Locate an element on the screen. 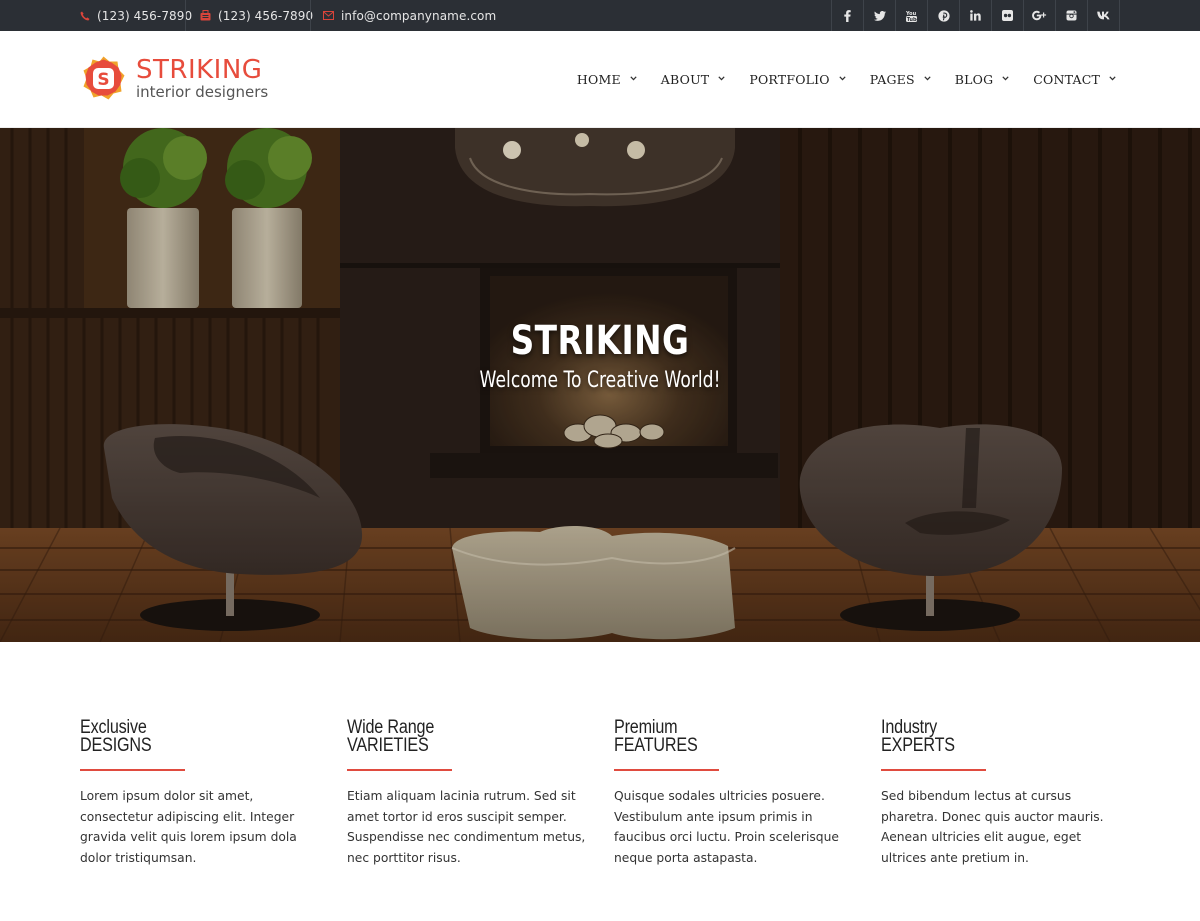 This screenshot has height=921, width=1200. hero-title: STRIKING is located at coordinates (600, 341).